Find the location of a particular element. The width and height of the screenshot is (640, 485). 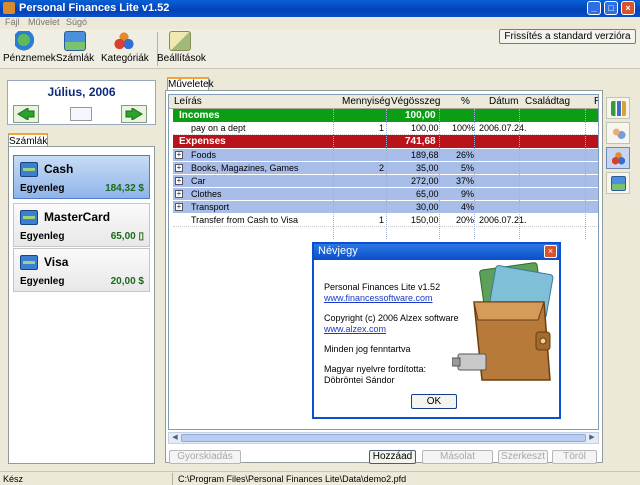

tab-operations: Műveletek is located at coordinates (190, 84).